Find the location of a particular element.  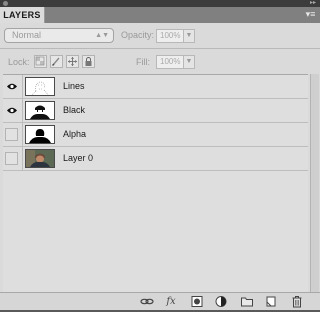

layer-name: Lines is located at coordinates (74, 86).